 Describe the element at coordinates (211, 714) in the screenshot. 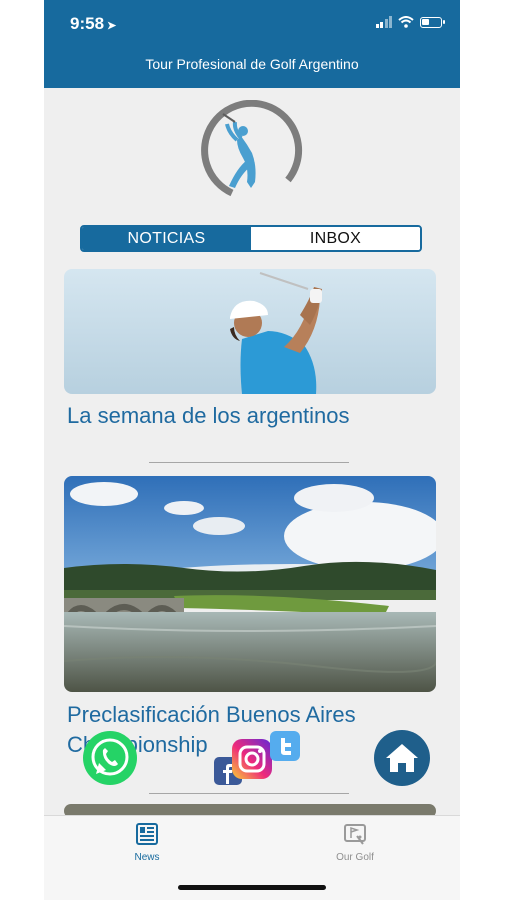

I see `news-title-2-line1: Preclasificación Buenos Aires` at that location.